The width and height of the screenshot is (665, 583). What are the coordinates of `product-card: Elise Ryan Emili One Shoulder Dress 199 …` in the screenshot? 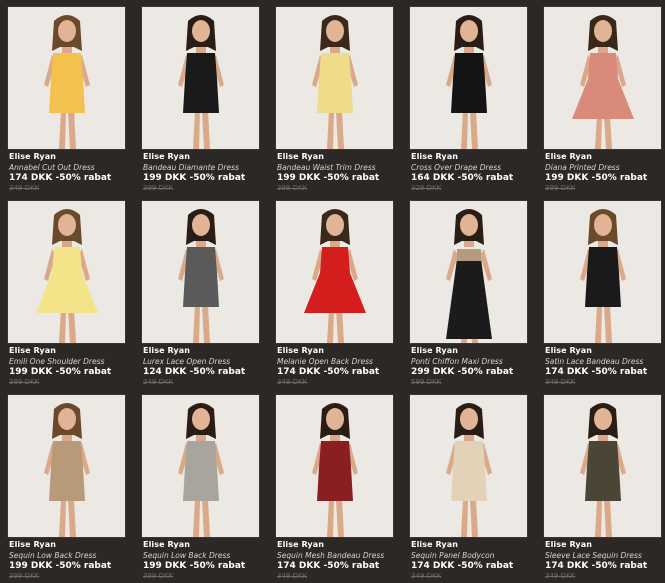 It's located at (65, 290).